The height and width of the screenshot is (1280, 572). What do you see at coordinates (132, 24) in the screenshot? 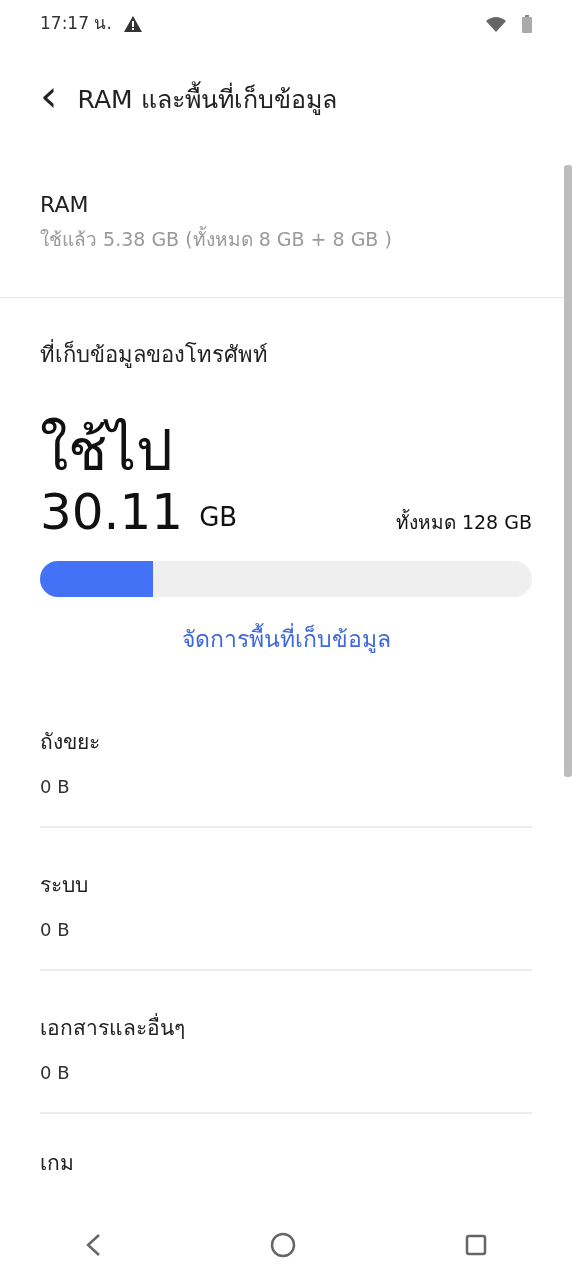
I see `warning-icon` at bounding box center [132, 24].